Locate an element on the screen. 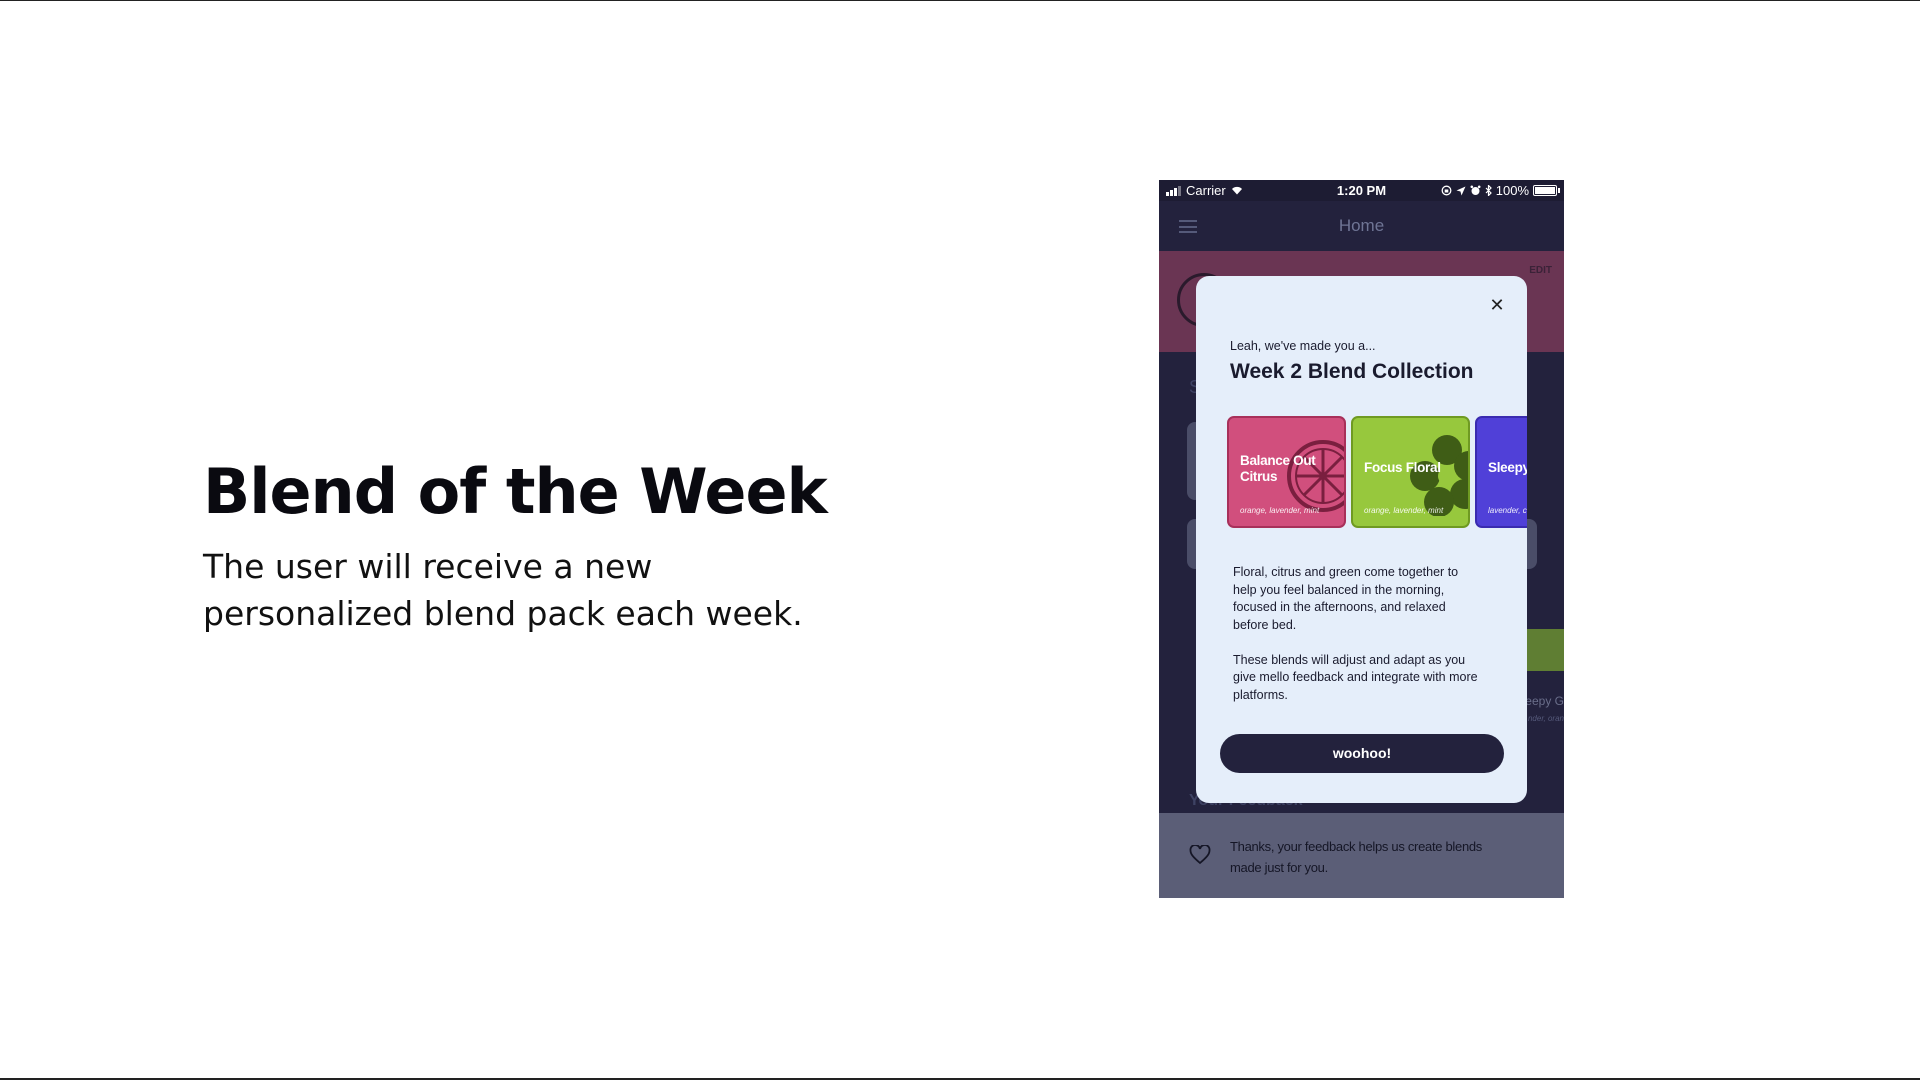 Image resolution: width=1920 pixels, height=1080 pixels. battery-icon is located at coordinates (1546, 190).